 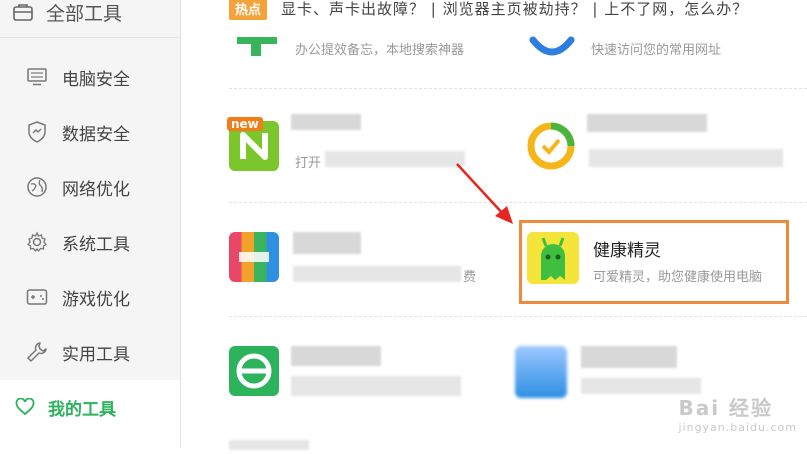 What do you see at coordinates (656, 50) in the screenshot?
I see `tool-desc: 快速访问您的常用网址` at bounding box center [656, 50].